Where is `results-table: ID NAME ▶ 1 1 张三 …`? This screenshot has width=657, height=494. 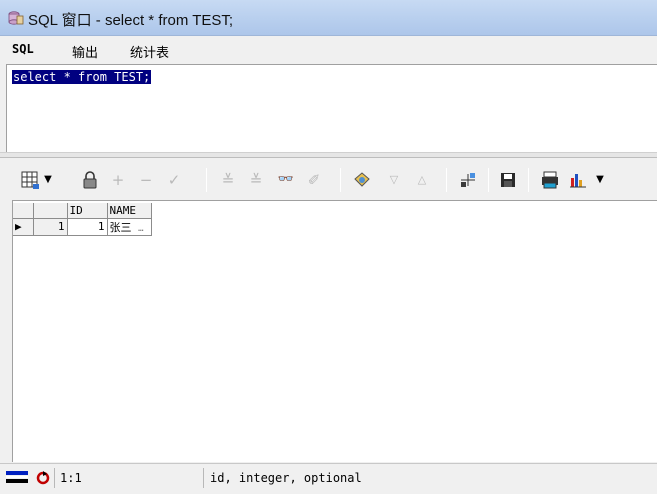
results-table: ID NAME ▶ 1 1 张三 … is located at coordinates (82, 219).